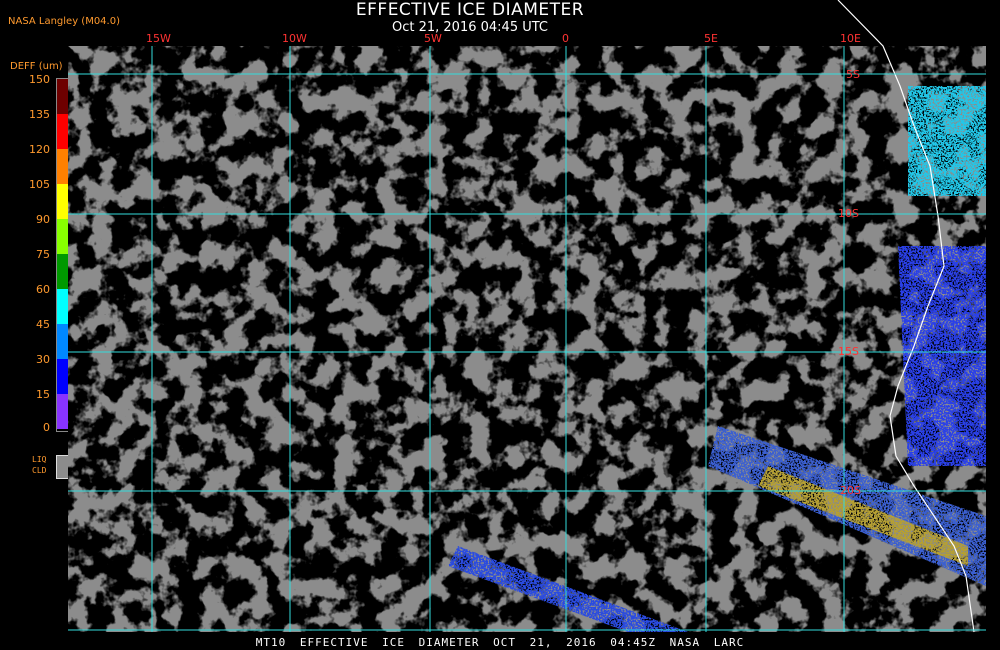 Image resolution: width=1000 pixels, height=650 pixels. Describe the element at coordinates (850, 38) in the screenshot. I see `lon-label-10e: 10E` at that location.